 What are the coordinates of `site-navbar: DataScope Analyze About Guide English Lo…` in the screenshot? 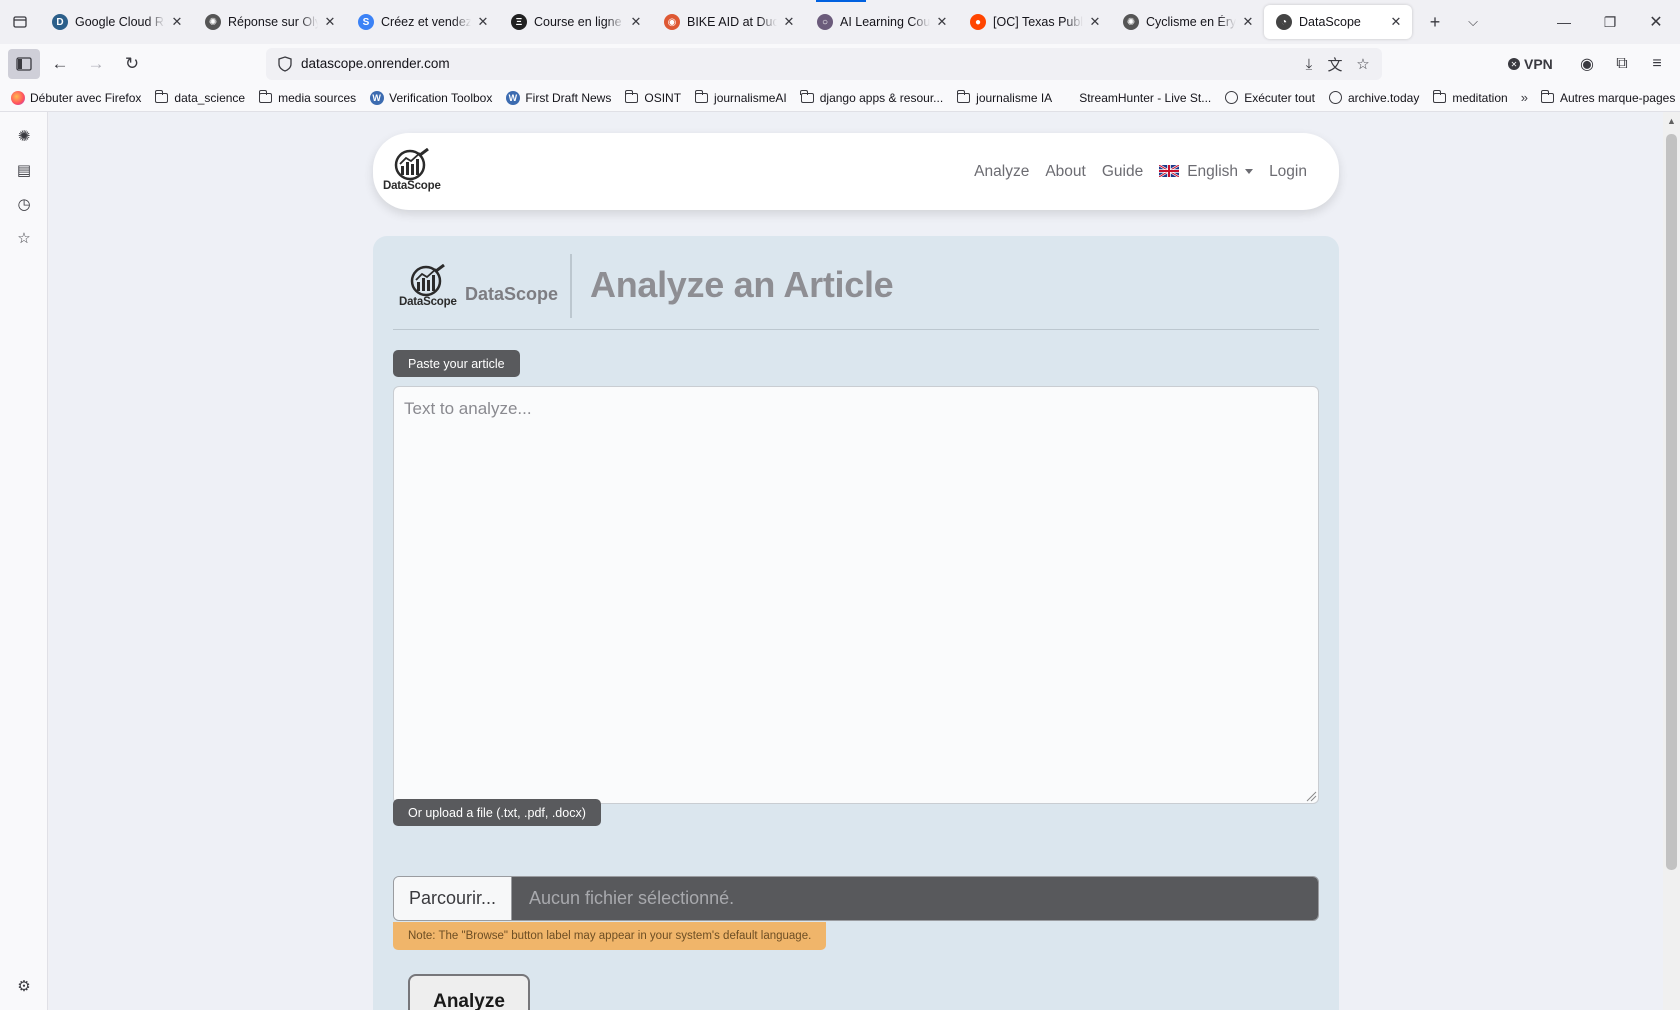 It's located at (856, 171).